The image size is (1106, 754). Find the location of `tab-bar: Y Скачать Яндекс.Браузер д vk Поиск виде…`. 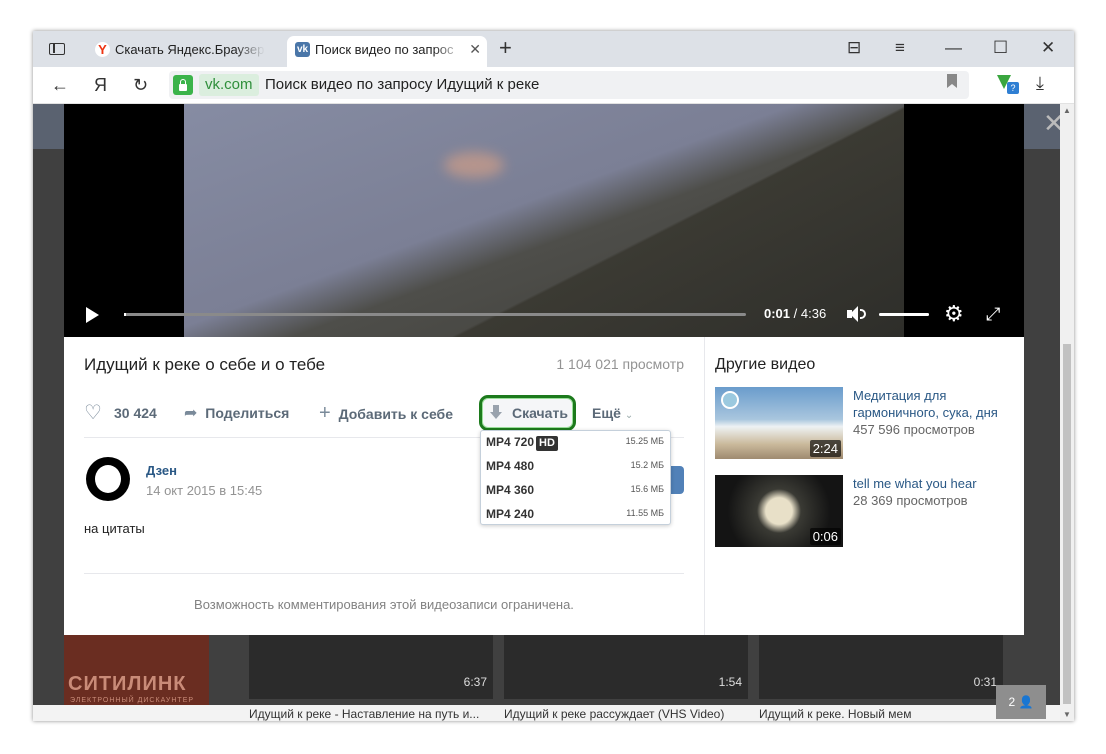

tab-bar: Y Скачать Яндекс.Браузер д vk Поиск виде… is located at coordinates (553, 49).